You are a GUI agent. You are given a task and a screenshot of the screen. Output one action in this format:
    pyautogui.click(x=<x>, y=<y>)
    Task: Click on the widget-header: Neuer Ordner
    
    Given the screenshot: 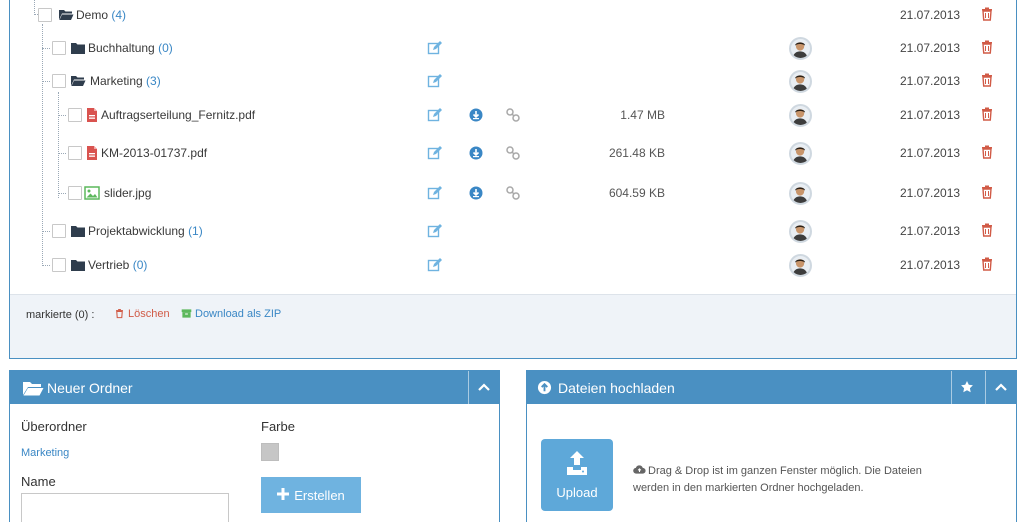 What is the action you would take?
    pyautogui.click(x=254, y=387)
    